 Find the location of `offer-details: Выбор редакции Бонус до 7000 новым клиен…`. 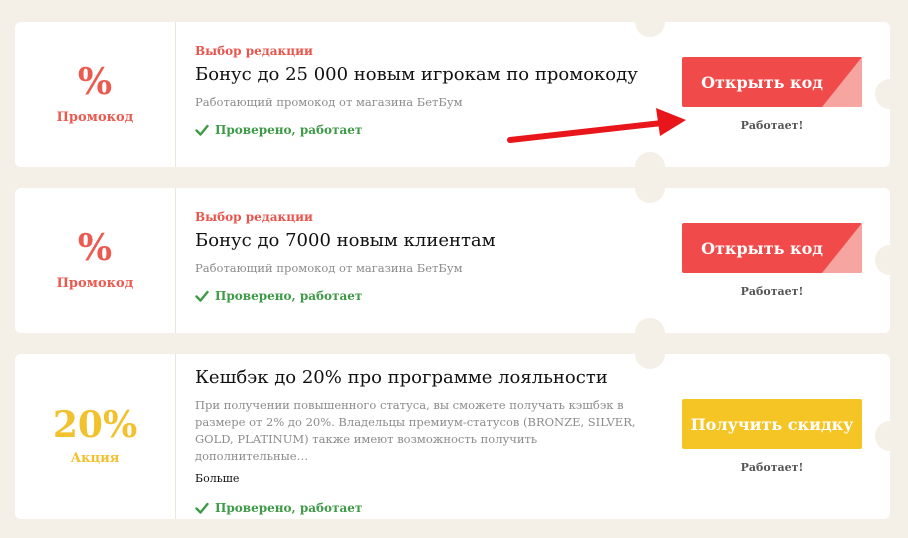

offer-details: Выбор редакции Бонус до 7000 новым клиен… is located at coordinates (425, 245).